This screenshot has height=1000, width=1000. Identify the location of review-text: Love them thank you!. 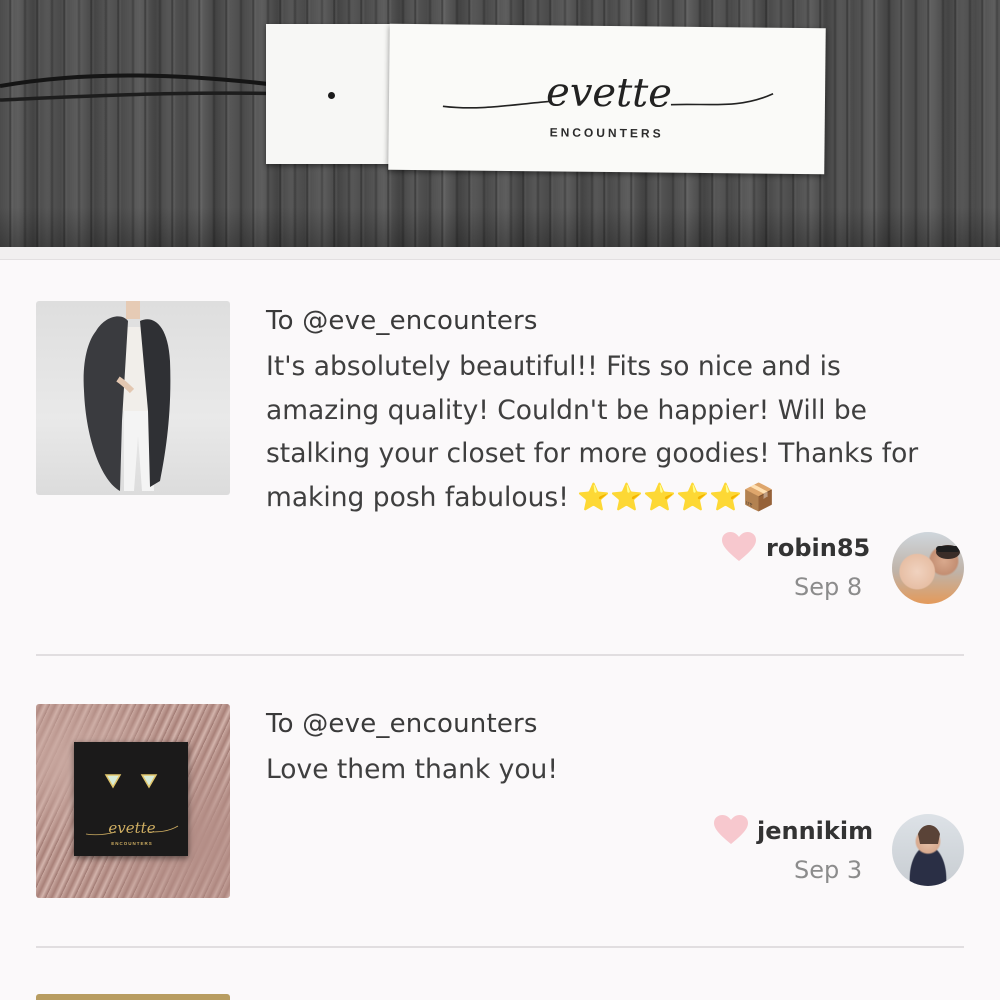
(412, 769).